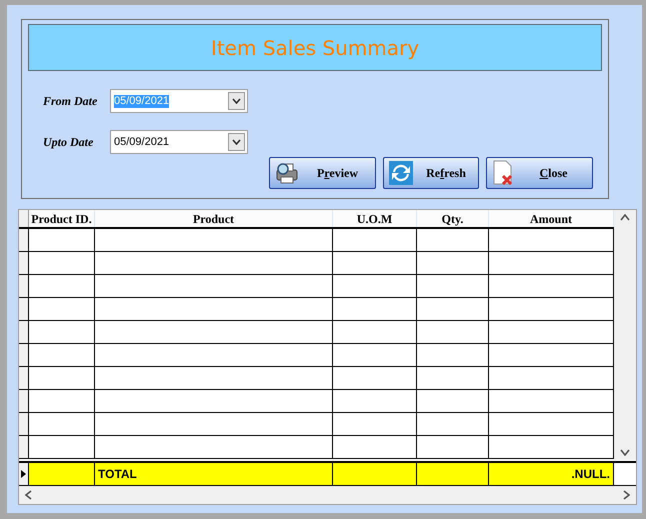 The height and width of the screenshot is (519, 646). What do you see at coordinates (327, 495) in the screenshot?
I see `horizontal-scrollbar` at bounding box center [327, 495].